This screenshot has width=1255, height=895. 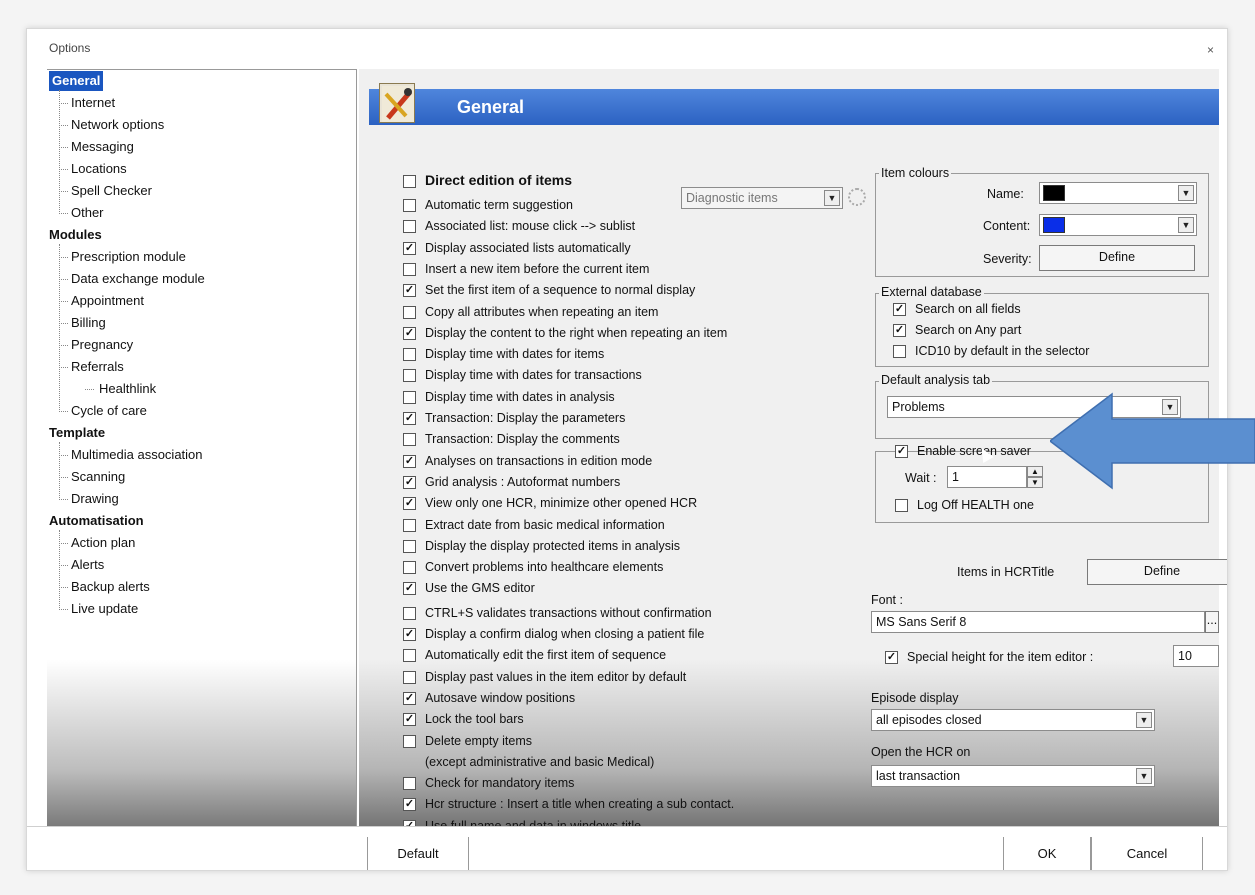 What do you see at coordinates (137, 455) in the screenshot?
I see `tree-item: Multimedia association` at bounding box center [137, 455].